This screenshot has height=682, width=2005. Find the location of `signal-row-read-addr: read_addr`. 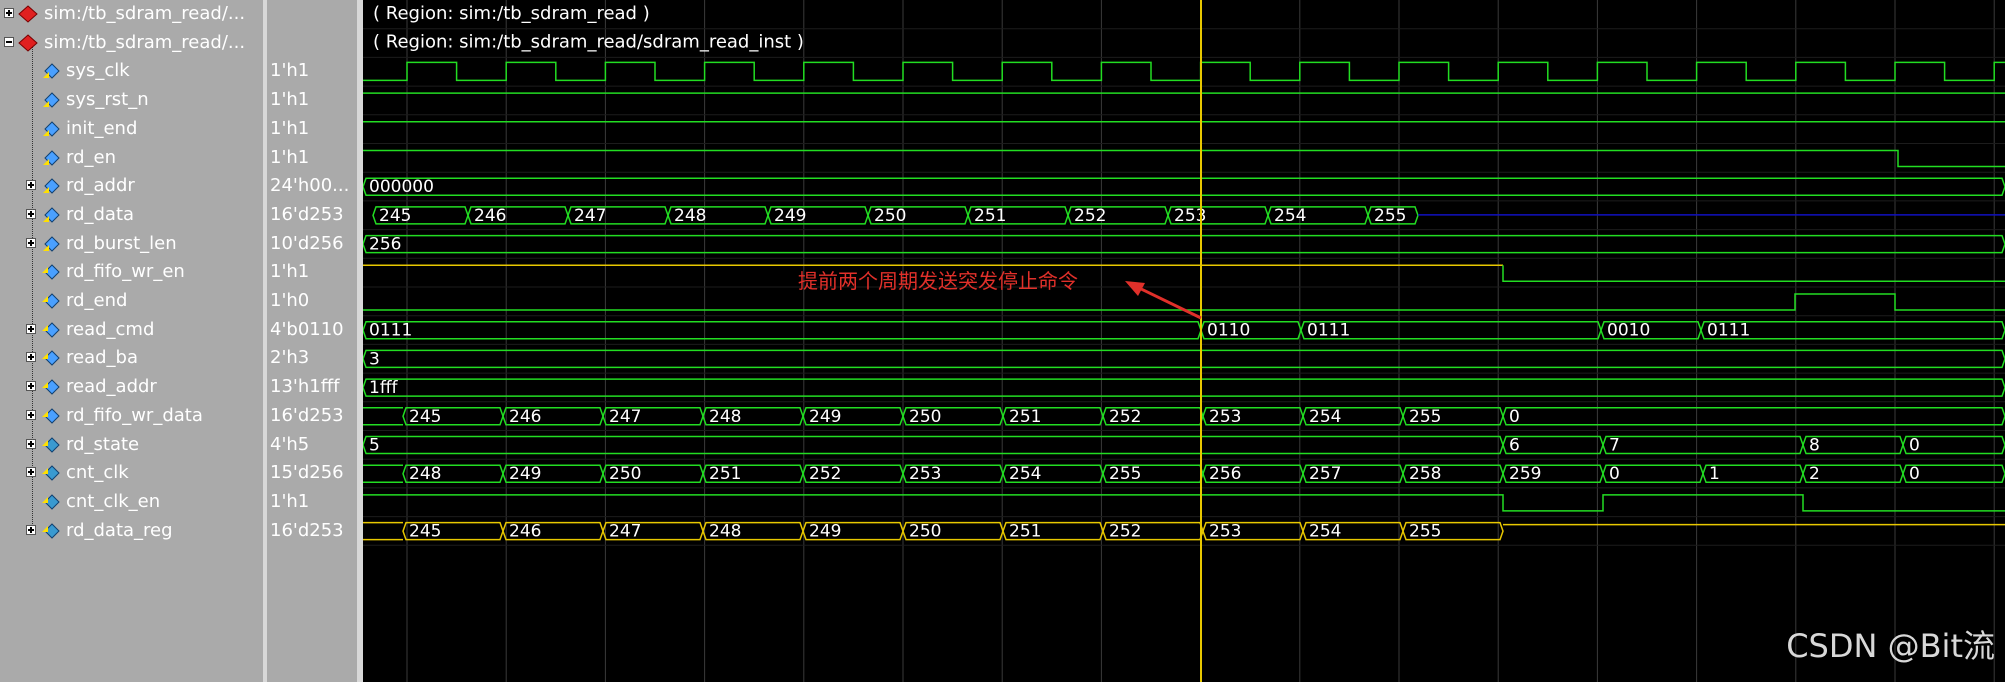

signal-row-read-addr: read_addr is located at coordinates (131, 387).